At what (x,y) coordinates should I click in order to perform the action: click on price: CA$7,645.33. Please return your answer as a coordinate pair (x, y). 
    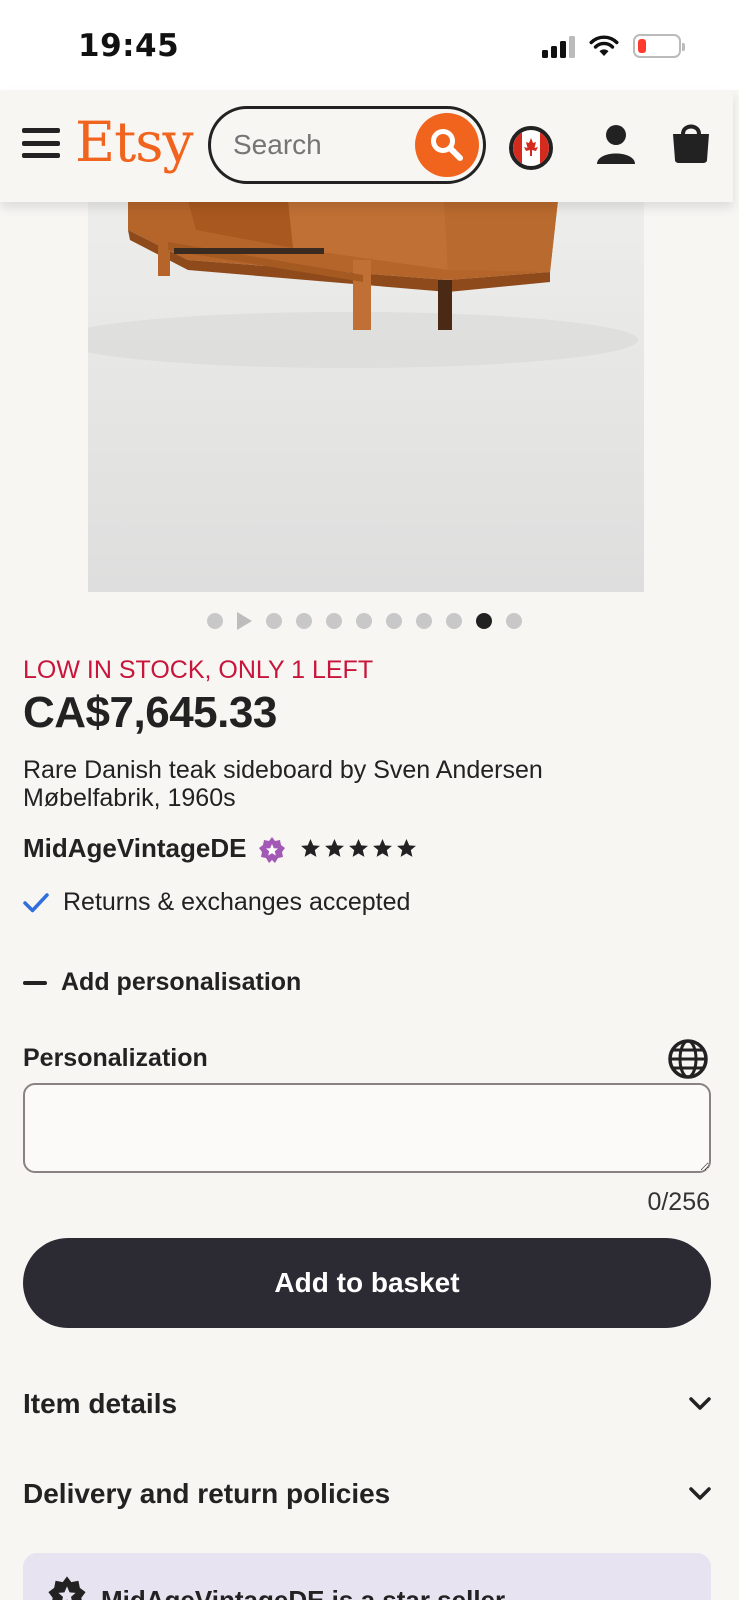
    Looking at the image, I should click on (150, 712).